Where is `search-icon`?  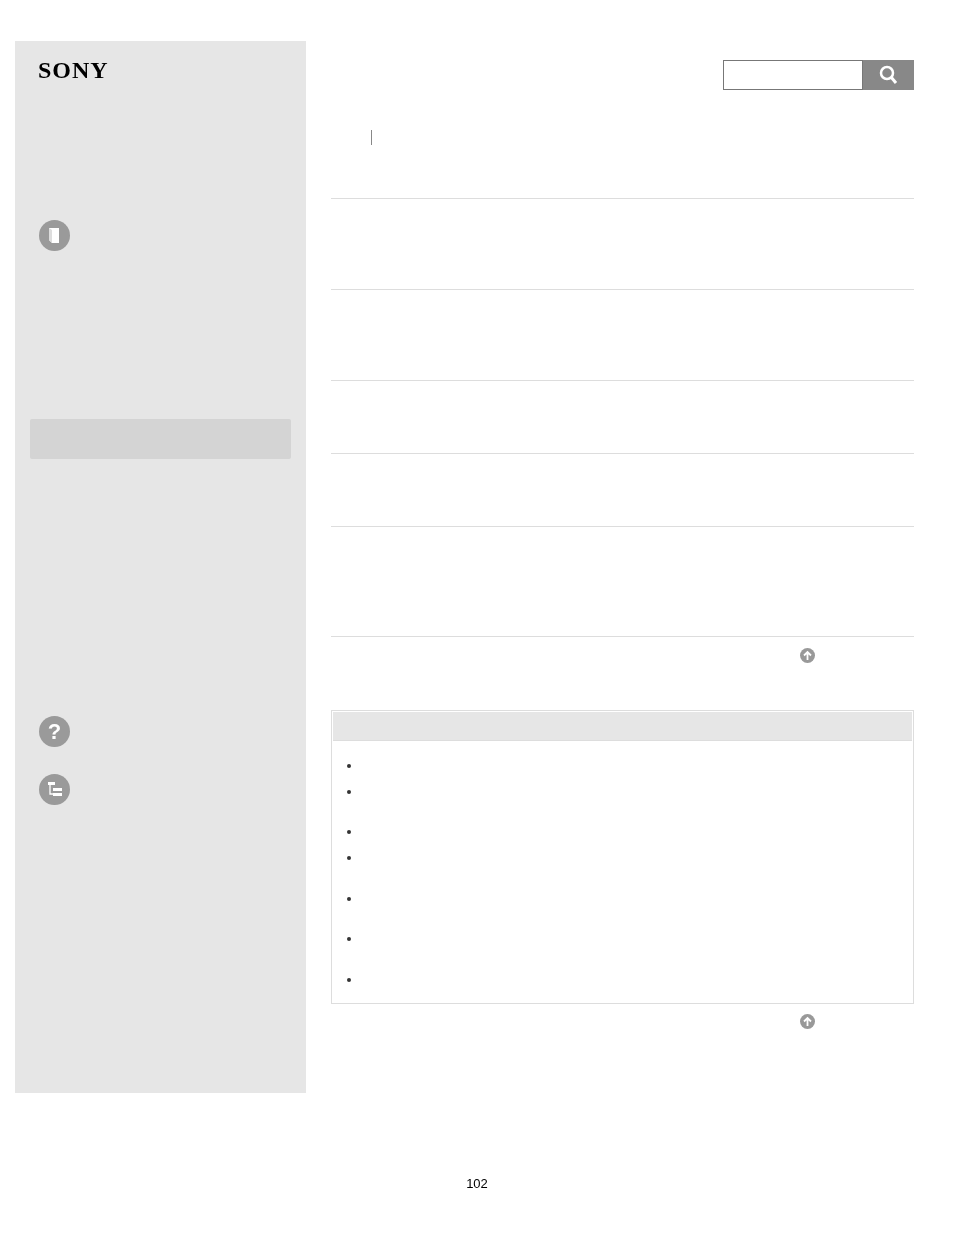 search-icon is located at coordinates (888, 75).